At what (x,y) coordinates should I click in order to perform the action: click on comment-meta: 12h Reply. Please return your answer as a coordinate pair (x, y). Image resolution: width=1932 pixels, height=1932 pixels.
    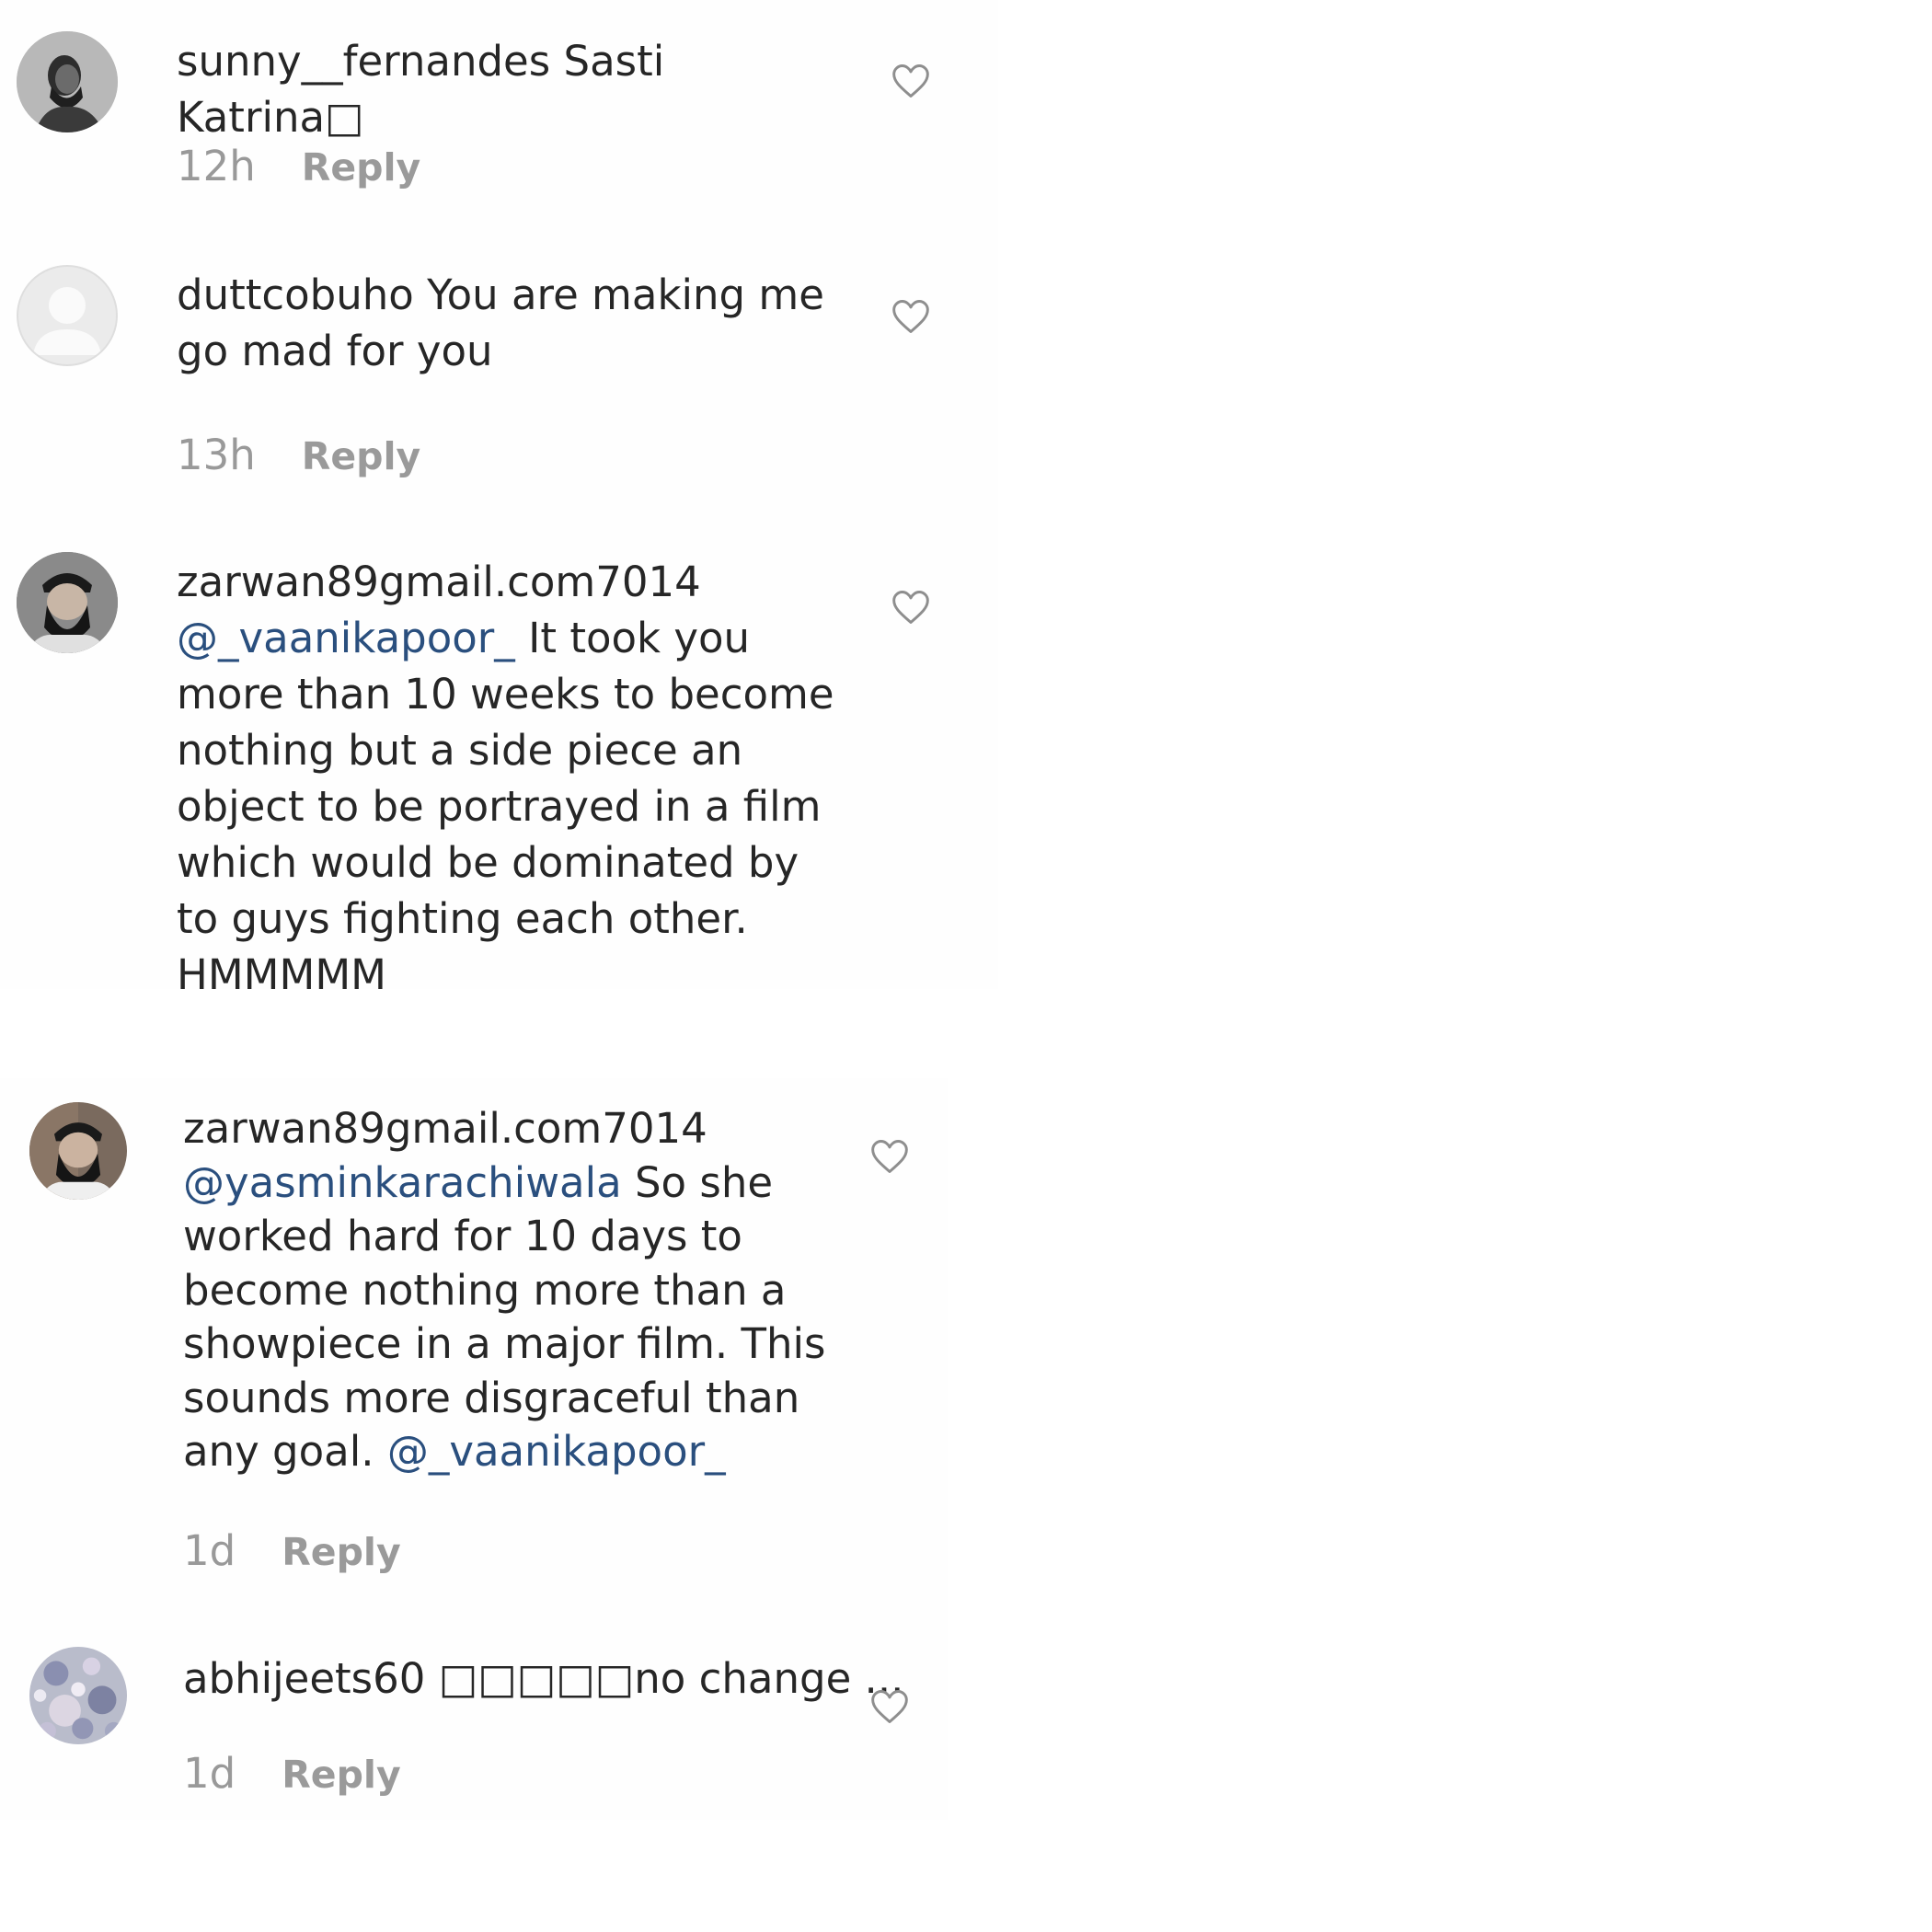
    Looking at the image, I should click on (298, 167).